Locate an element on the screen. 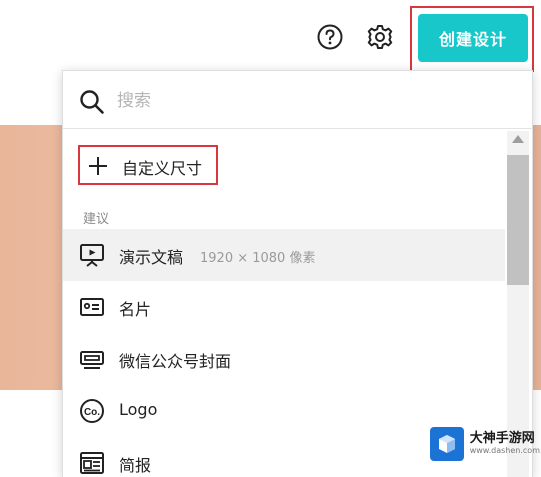  list-item-dimensions: 1920 × 1080 像素 is located at coordinates (258, 258).